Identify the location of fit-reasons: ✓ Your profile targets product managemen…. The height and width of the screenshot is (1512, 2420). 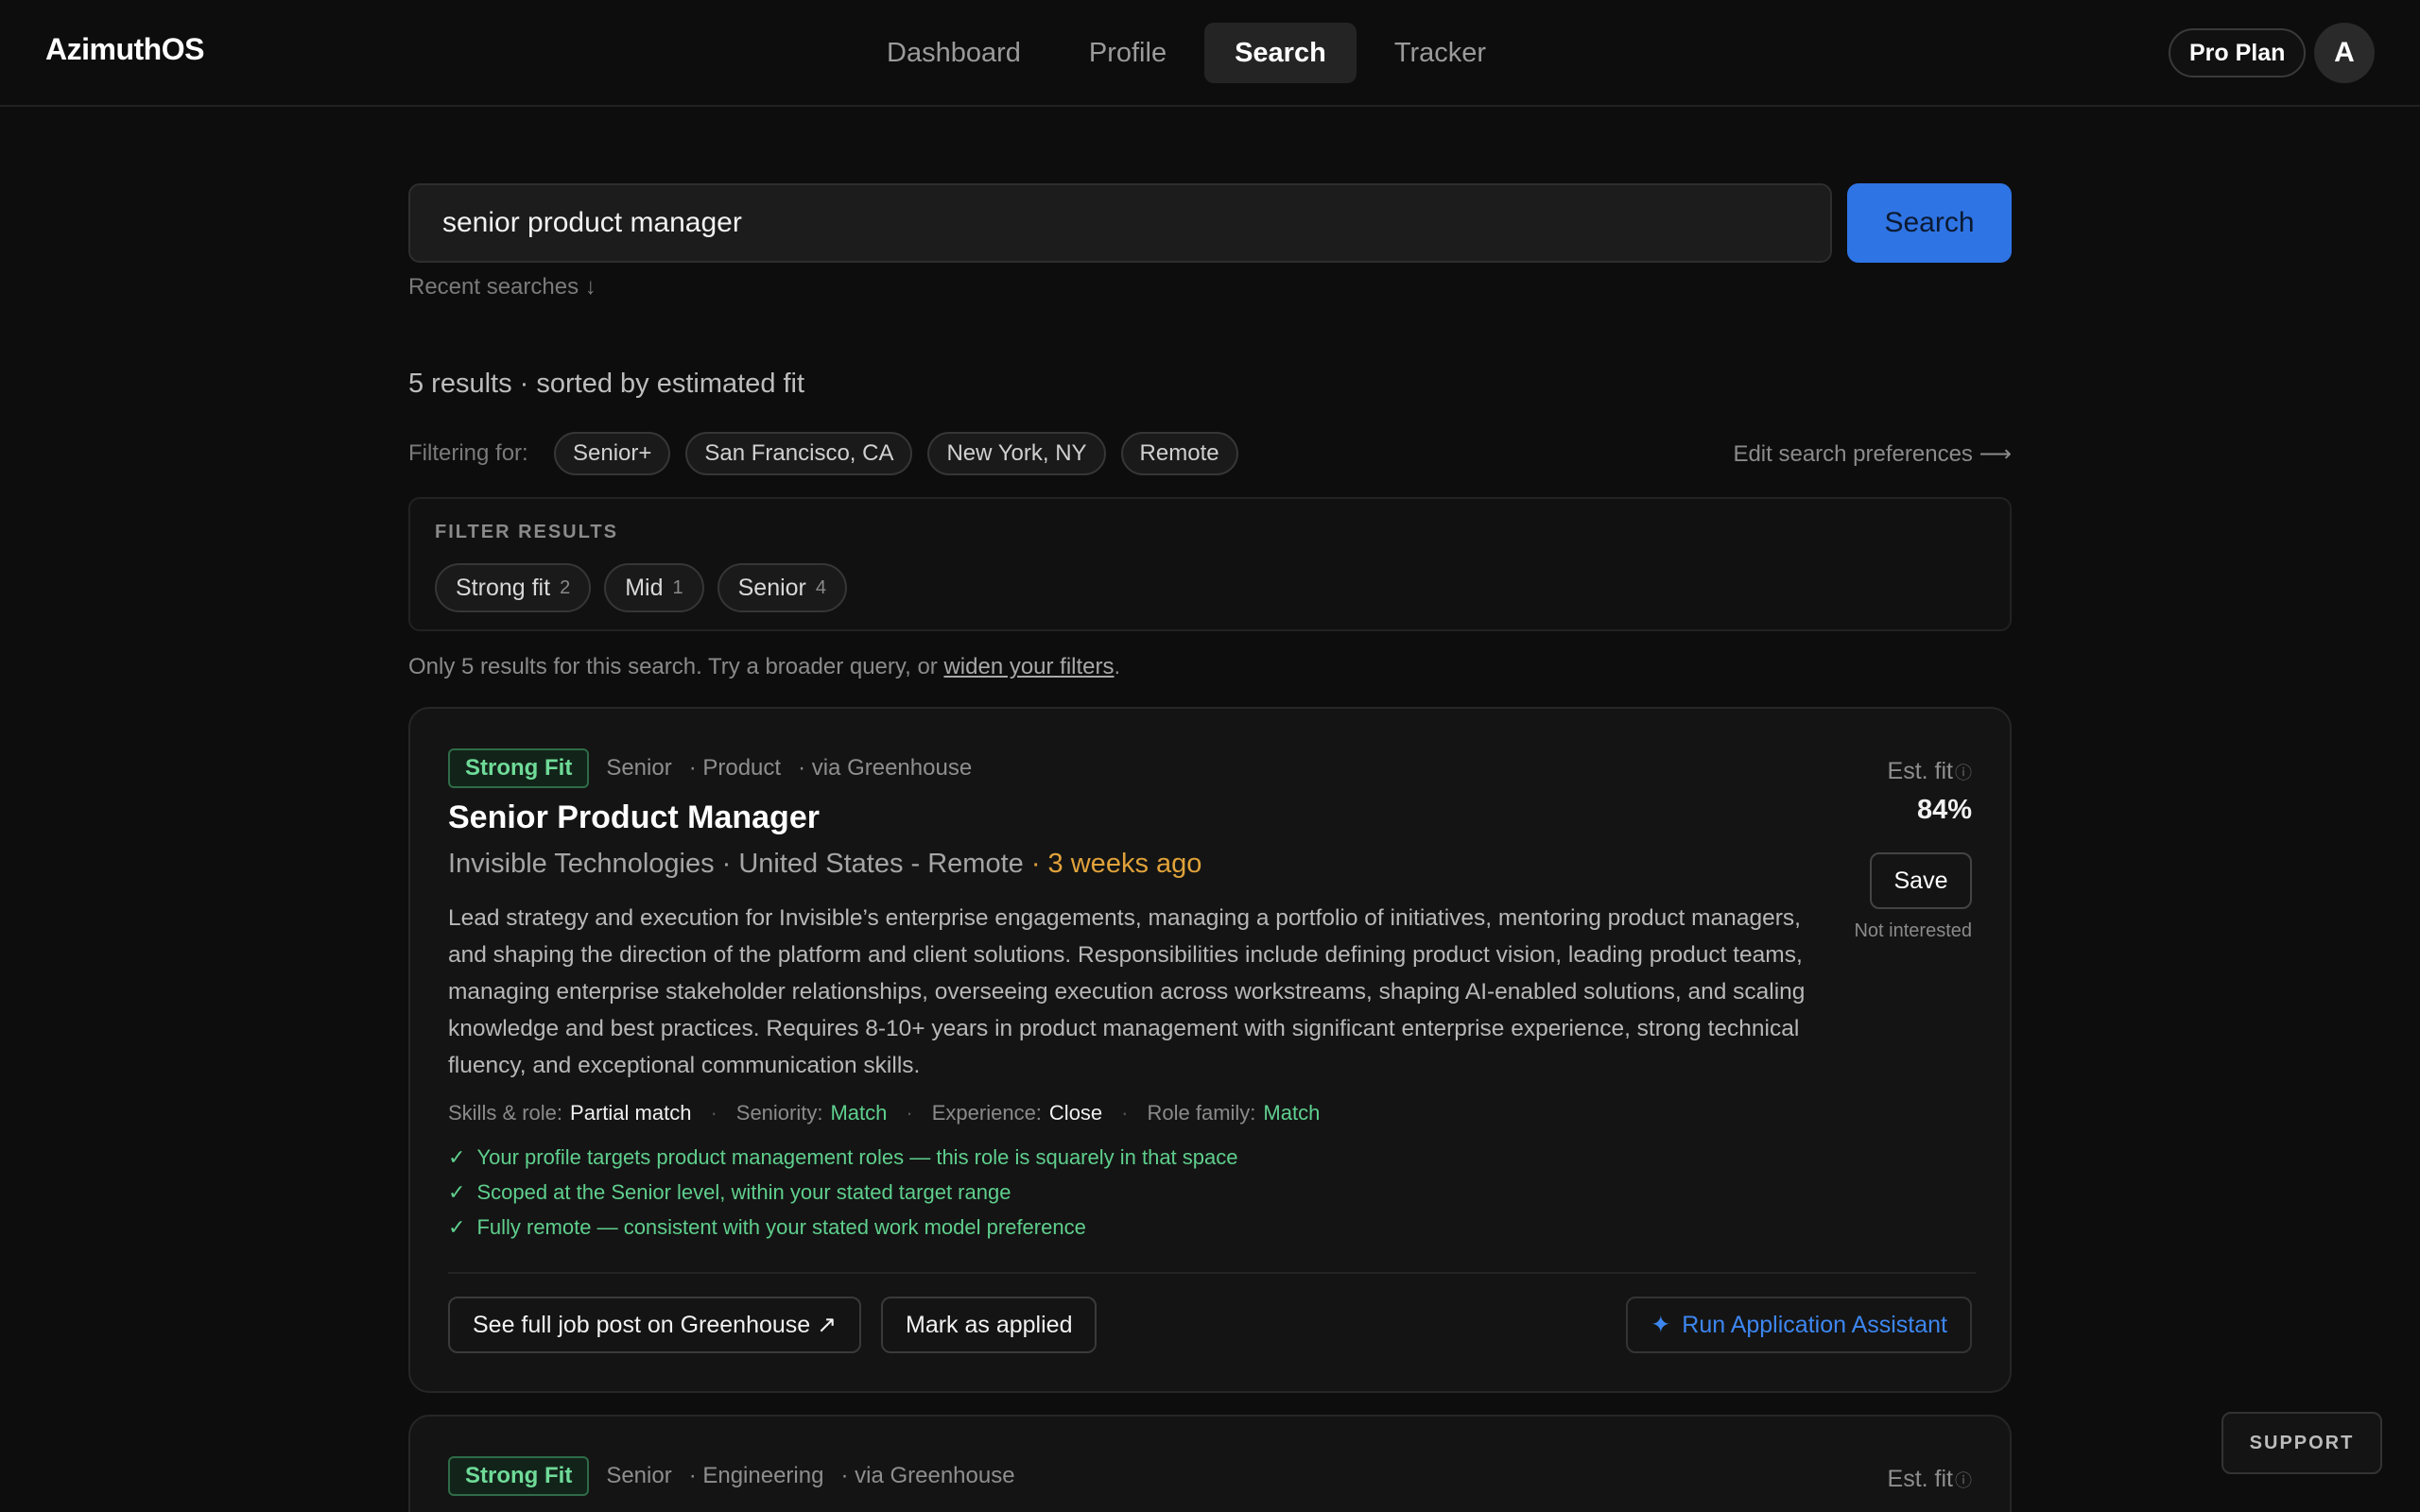
(843, 1192).